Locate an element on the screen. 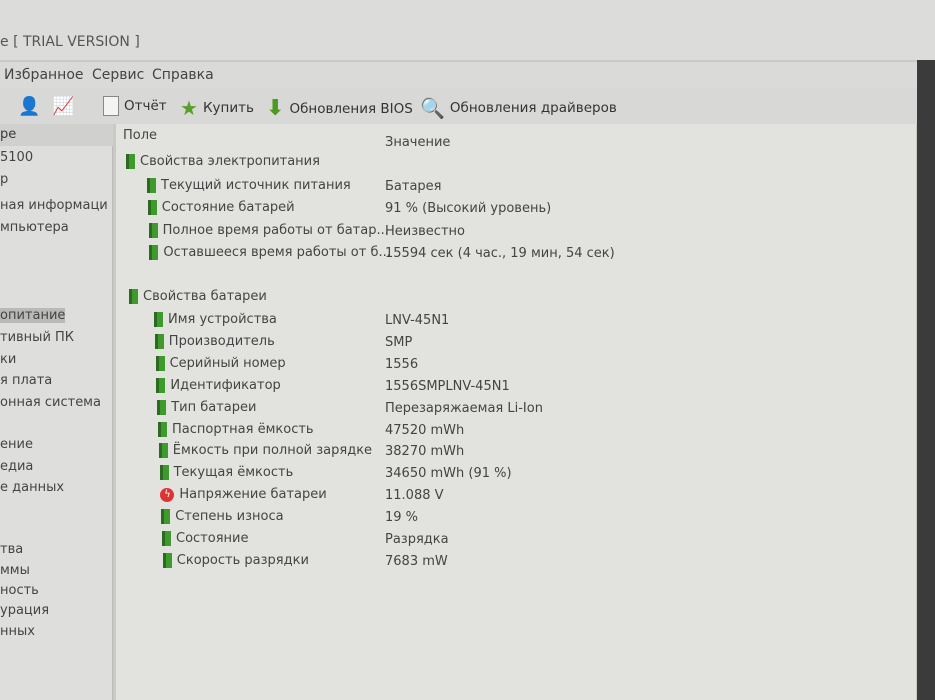 Image resolution: width=935 pixels, height=700 pixels. property-field: Текущая ёмкость is located at coordinates (233, 473).